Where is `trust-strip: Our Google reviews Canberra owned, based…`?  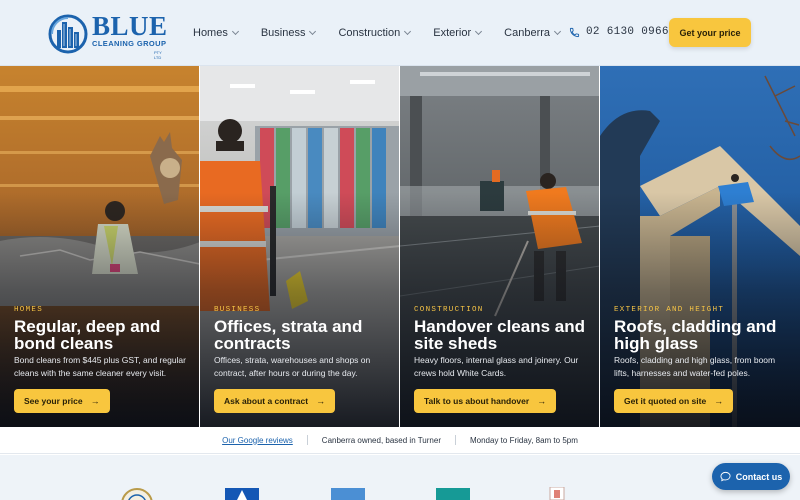 trust-strip: Our Google reviews Canberra owned, based… is located at coordinates (400, 440).